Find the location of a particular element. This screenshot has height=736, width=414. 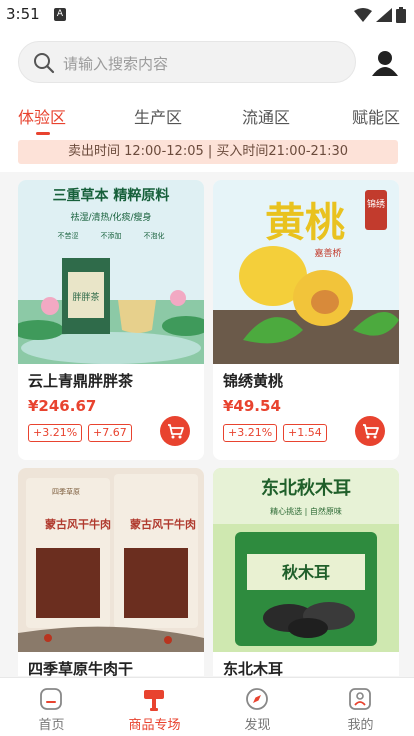

image-label: 不泡化 is located at coordinates (154, 235).